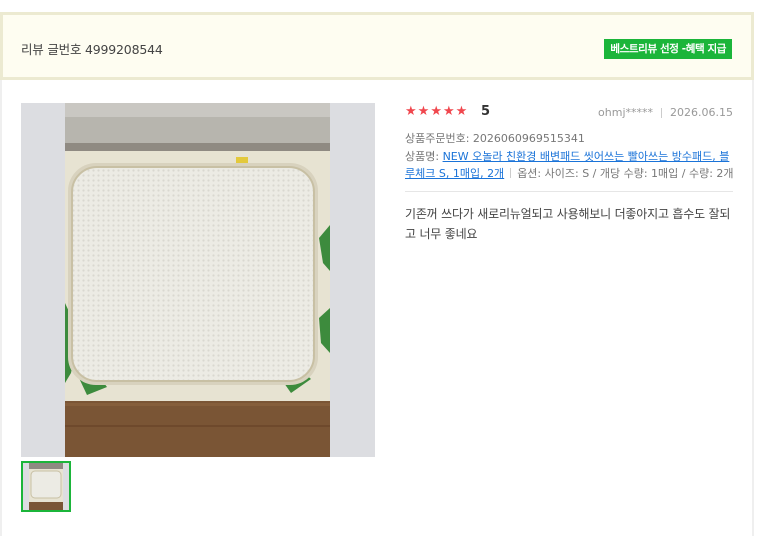 The height and width of the screenshot is (536, 764). What do you see at coordinates (486, 111) in the screenshot?
I see `rating-score: 5` at bounding box center [486, 111].